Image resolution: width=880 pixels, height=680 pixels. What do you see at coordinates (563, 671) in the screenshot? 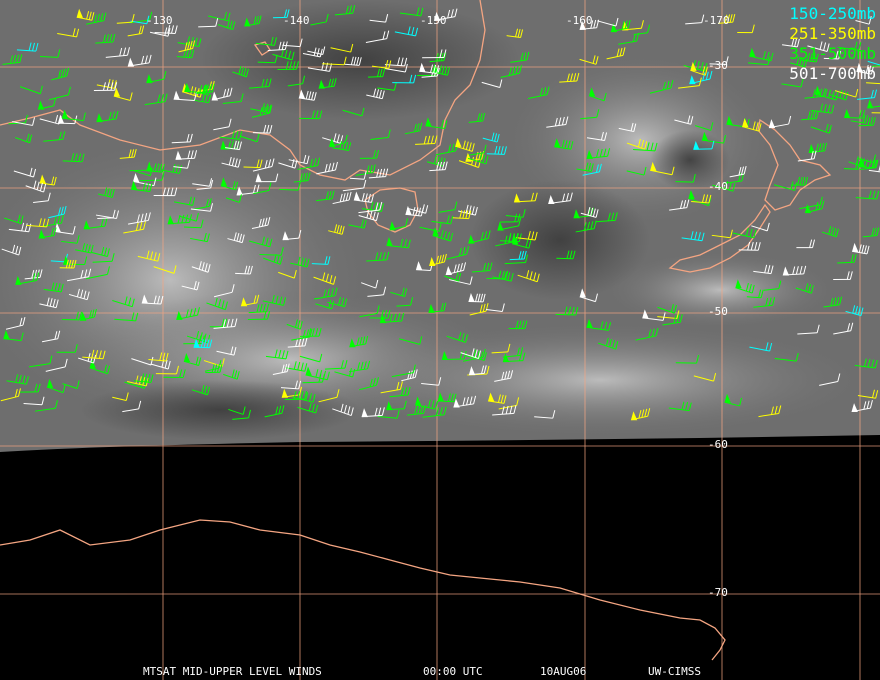
I see `footer-date: 10AUG06` at bounding box center [563, 671].